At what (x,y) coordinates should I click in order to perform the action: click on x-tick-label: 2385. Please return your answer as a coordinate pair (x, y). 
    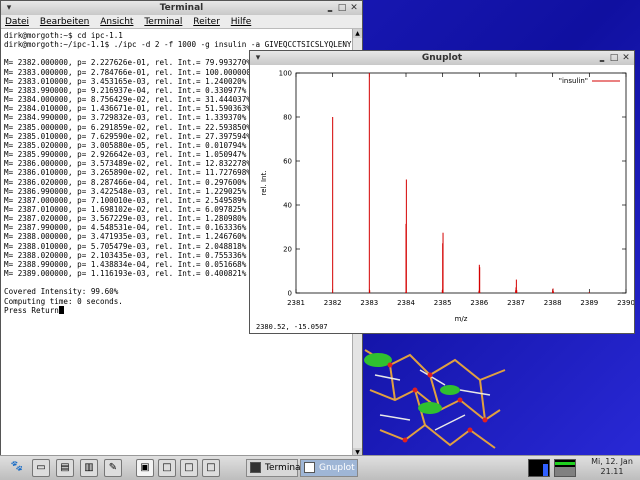
    Looking at the image, I should click on (443, 303).